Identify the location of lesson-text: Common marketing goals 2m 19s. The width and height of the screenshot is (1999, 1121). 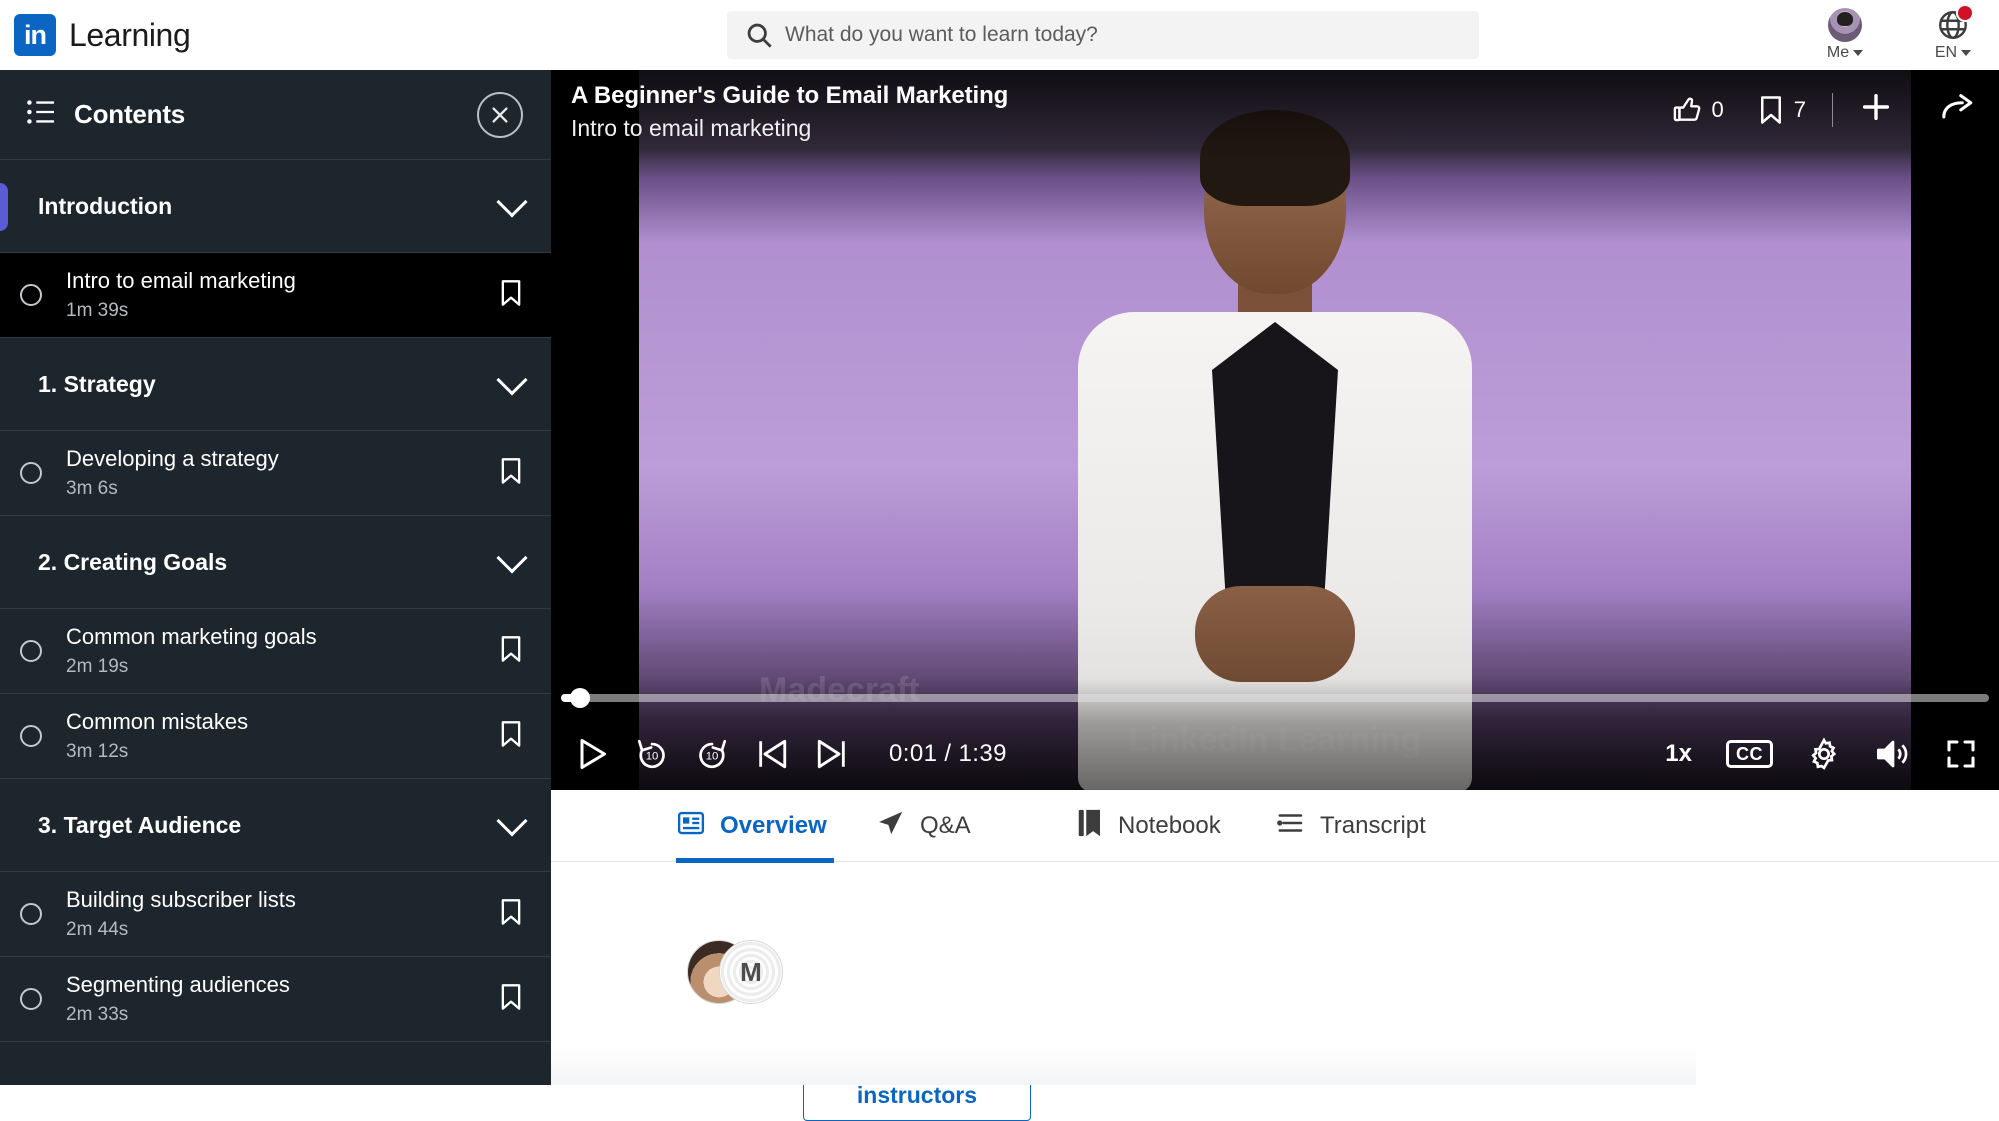
(191, 651).